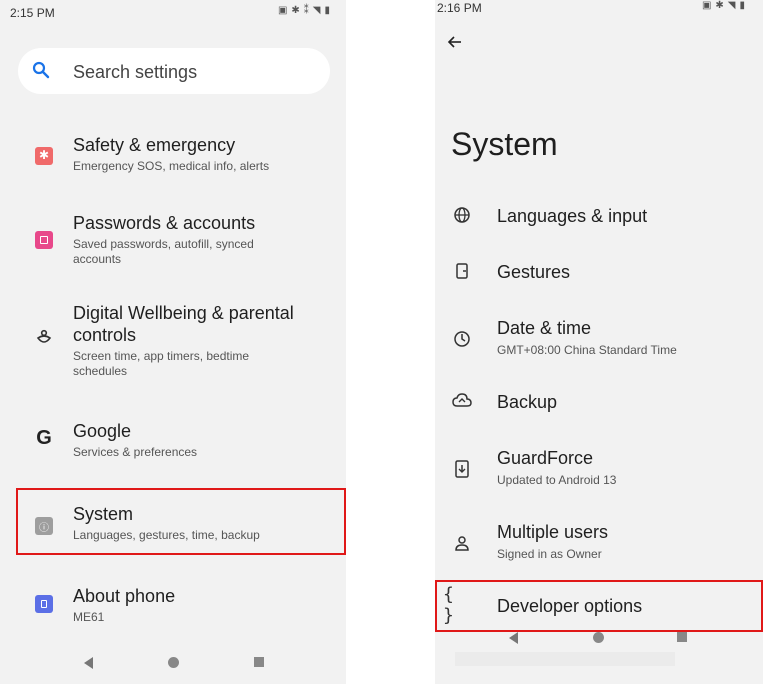 The height and width of the screenshot is (684, 763). I want to click on item-title-line1: Digital Wellbeing & parental, so click(183, 313).